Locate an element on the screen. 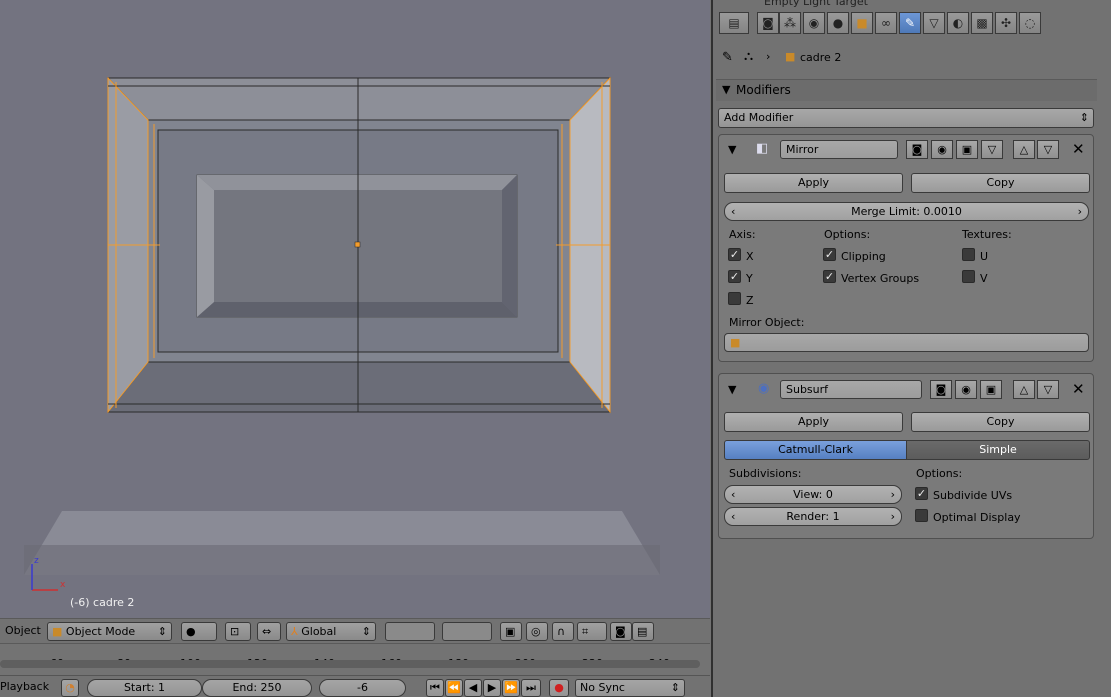 The image size is (1111, 697). camera-icon: ◙ is located at coordinates (941, 389).